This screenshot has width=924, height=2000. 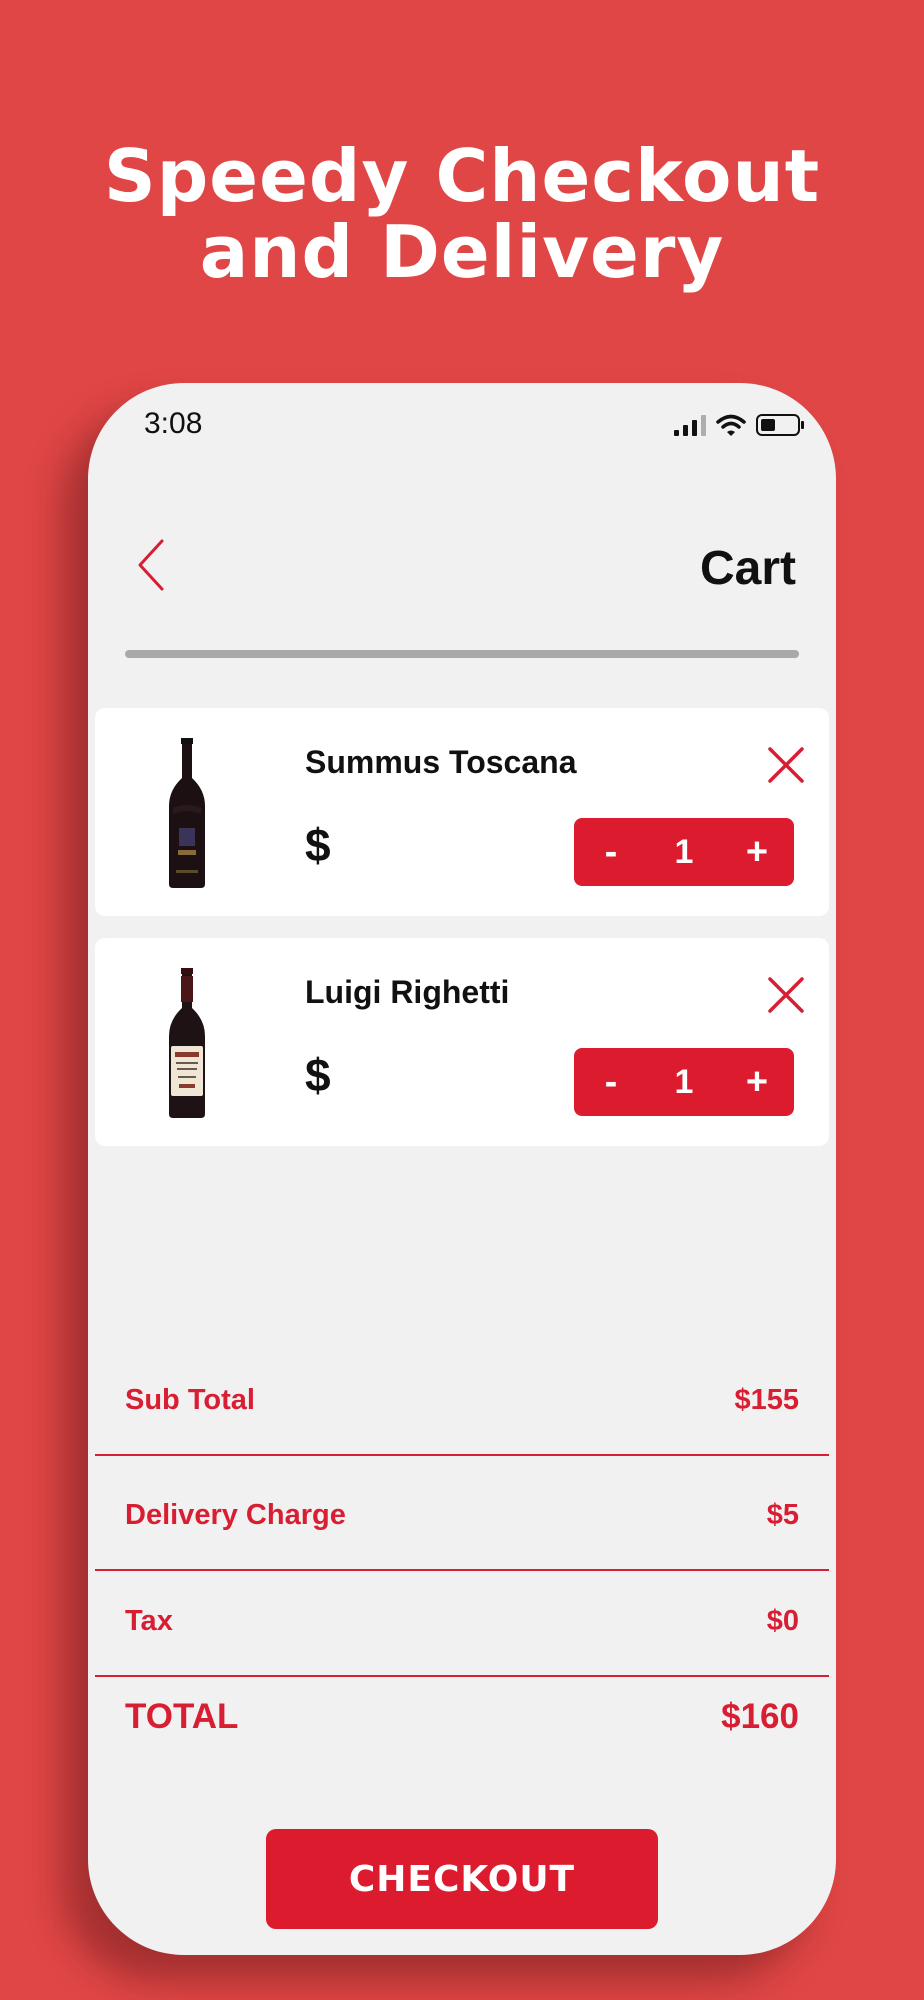 I want to click on total-value: $160, so click(x=760, y=1716).